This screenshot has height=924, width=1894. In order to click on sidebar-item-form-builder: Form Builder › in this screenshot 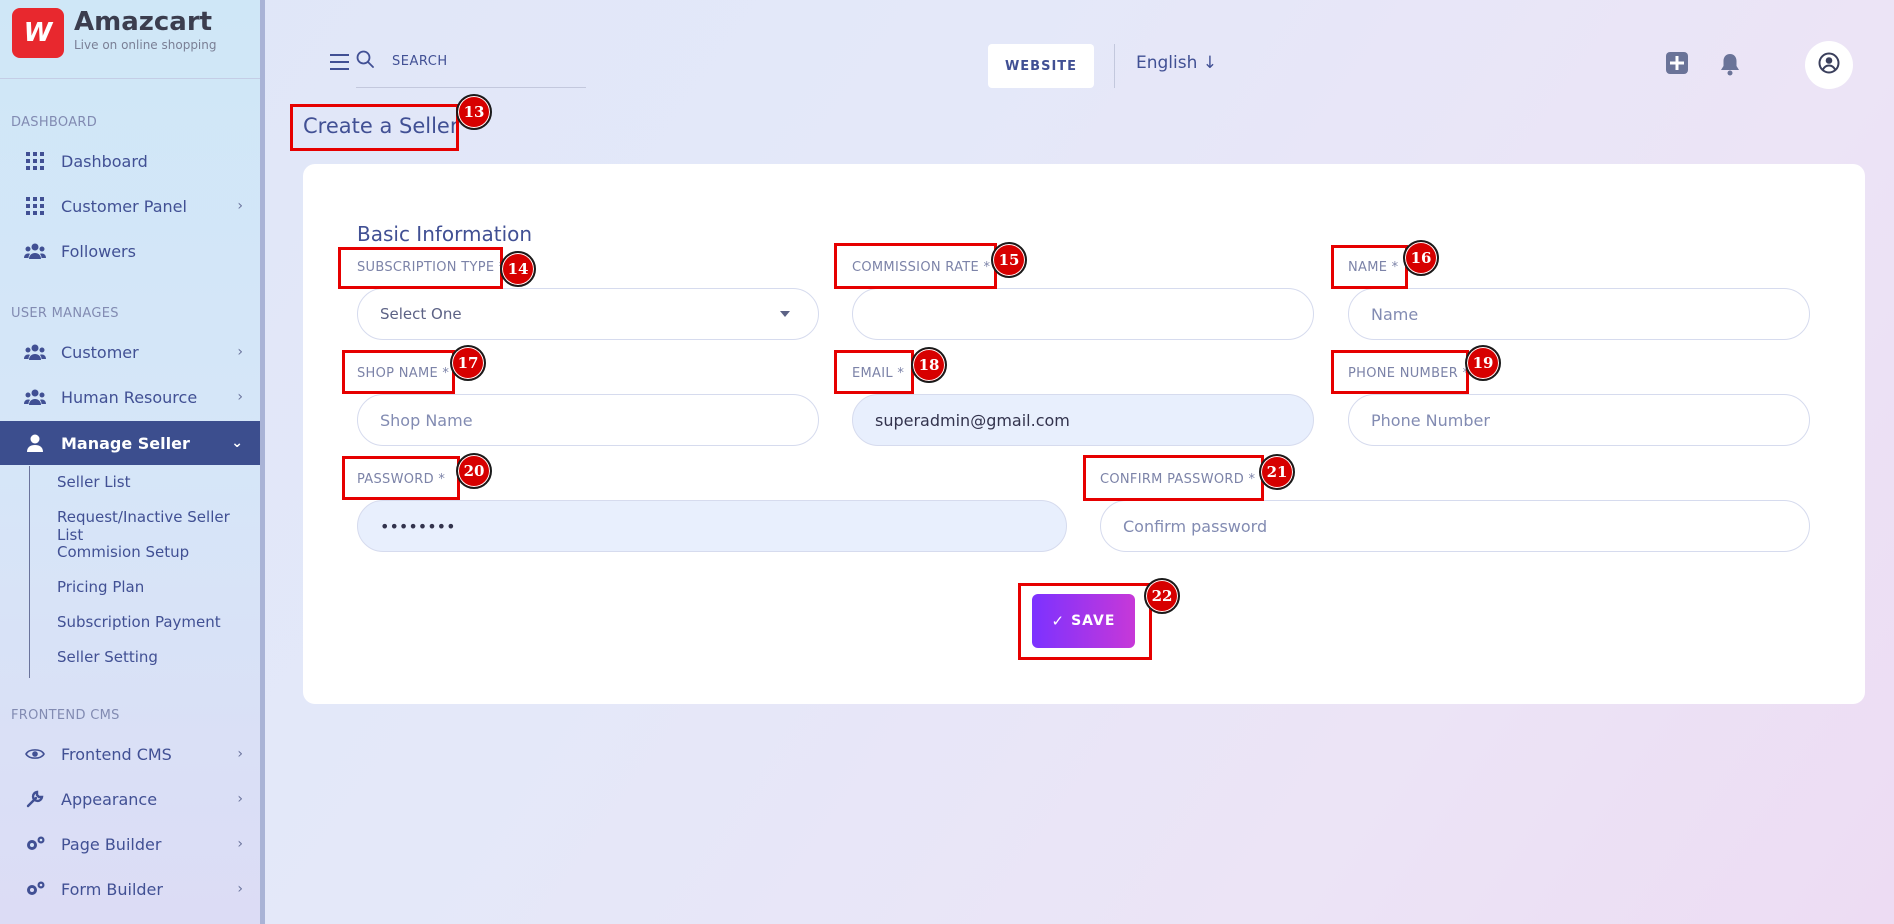, I will do `click(130, 889)`.